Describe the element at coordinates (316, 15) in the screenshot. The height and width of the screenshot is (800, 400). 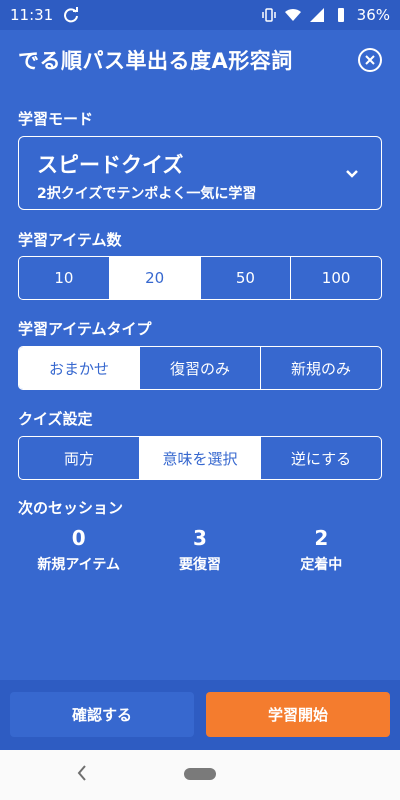
I see `signal-icon` at that location.